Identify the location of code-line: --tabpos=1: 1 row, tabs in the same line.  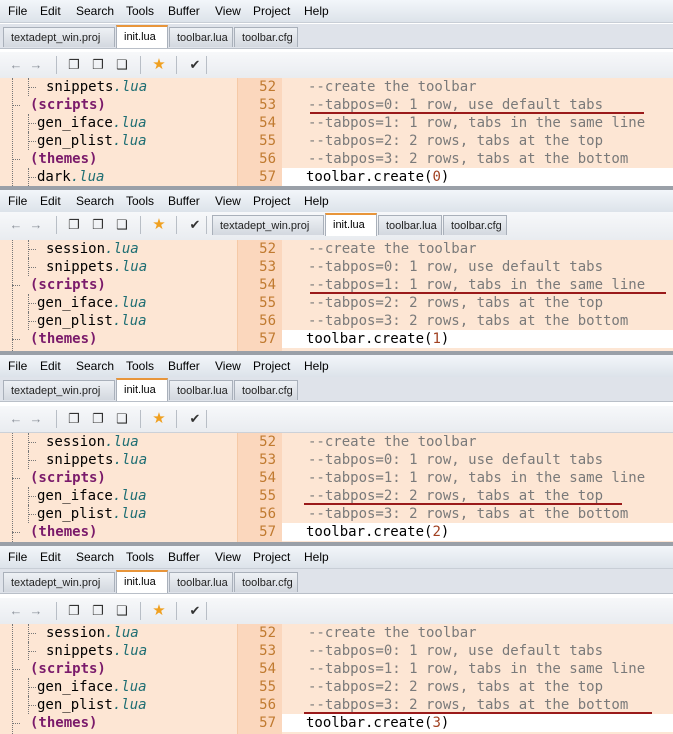
(477, 669).